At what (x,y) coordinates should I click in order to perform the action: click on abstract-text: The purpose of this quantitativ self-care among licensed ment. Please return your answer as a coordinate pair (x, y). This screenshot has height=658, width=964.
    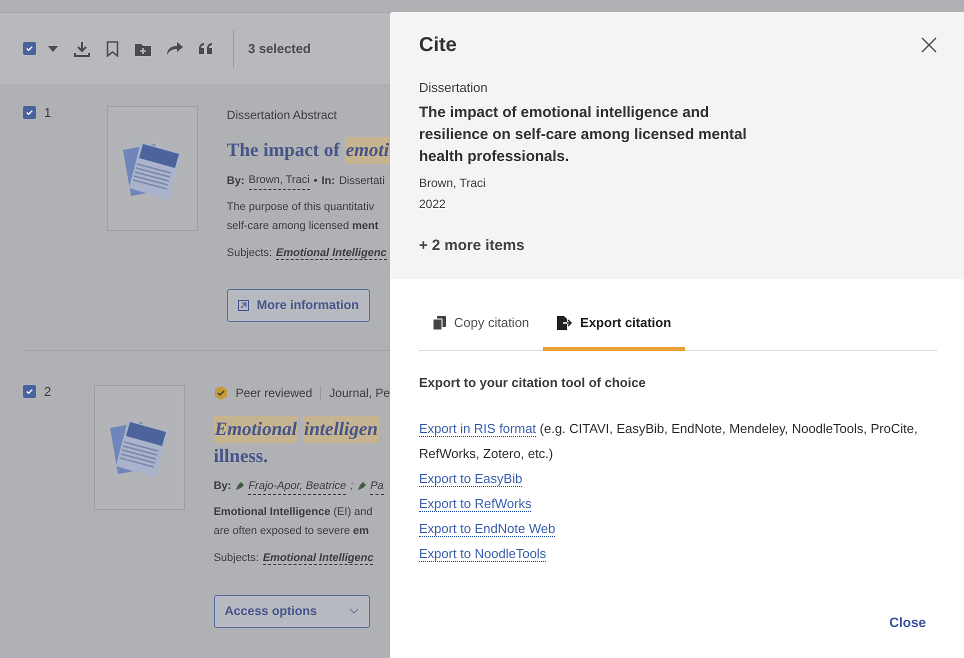
    Looking at the image, I should click on (303, 217).